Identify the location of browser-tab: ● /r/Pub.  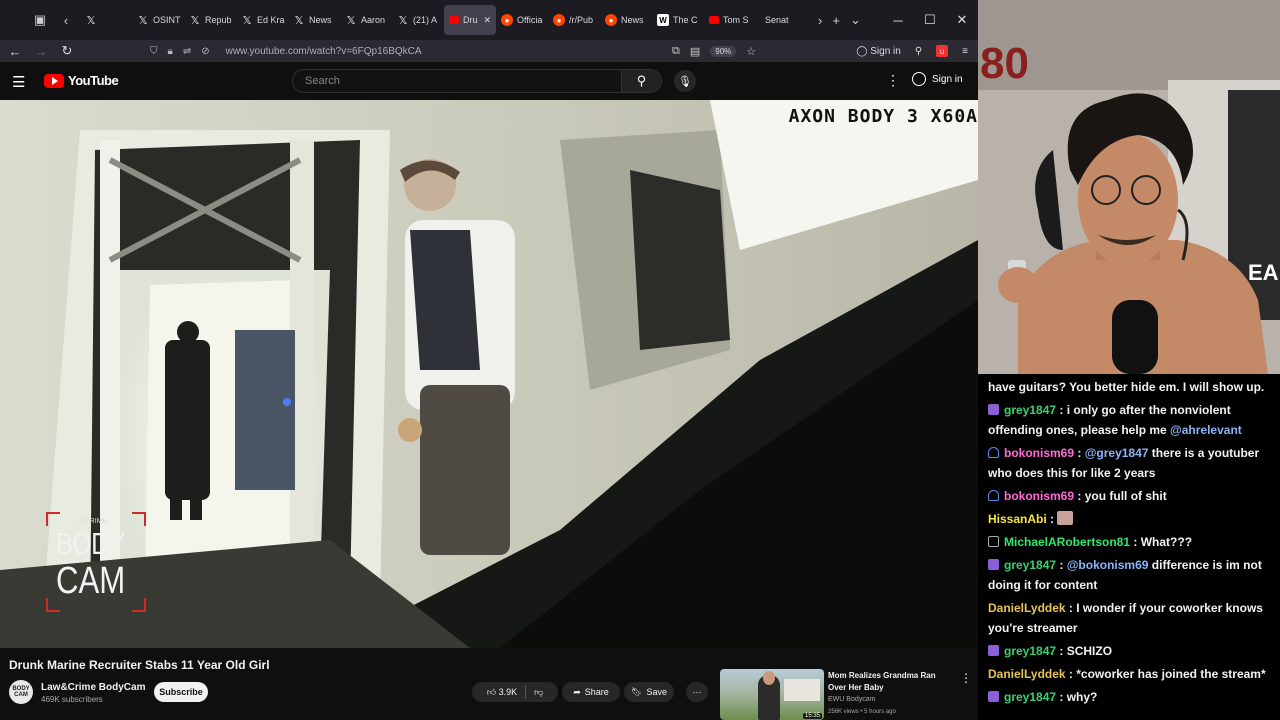
(574, 20).